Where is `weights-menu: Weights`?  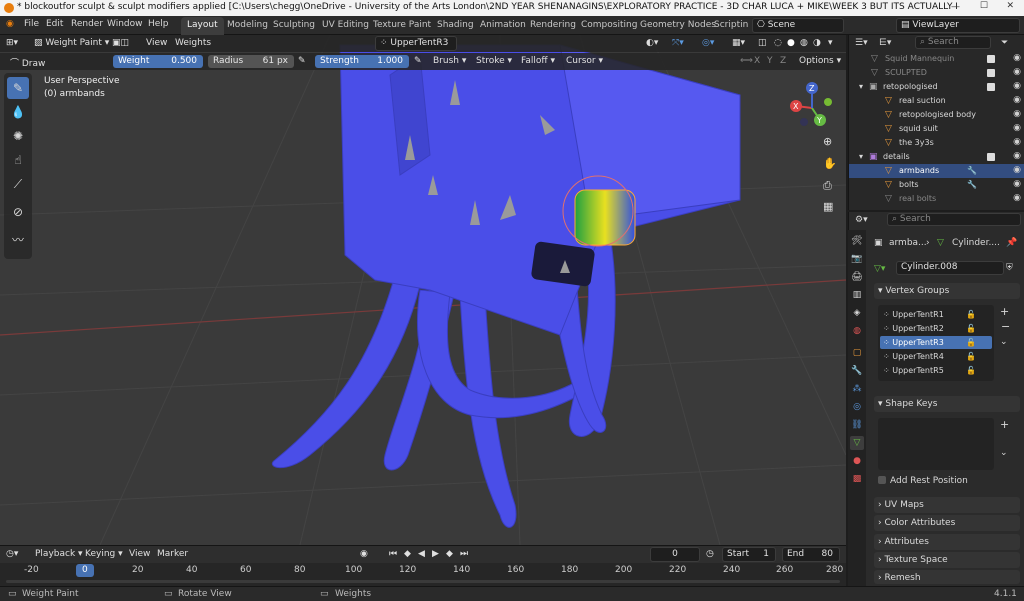
weights-menu: Weights is located at coordinates (193, 43).